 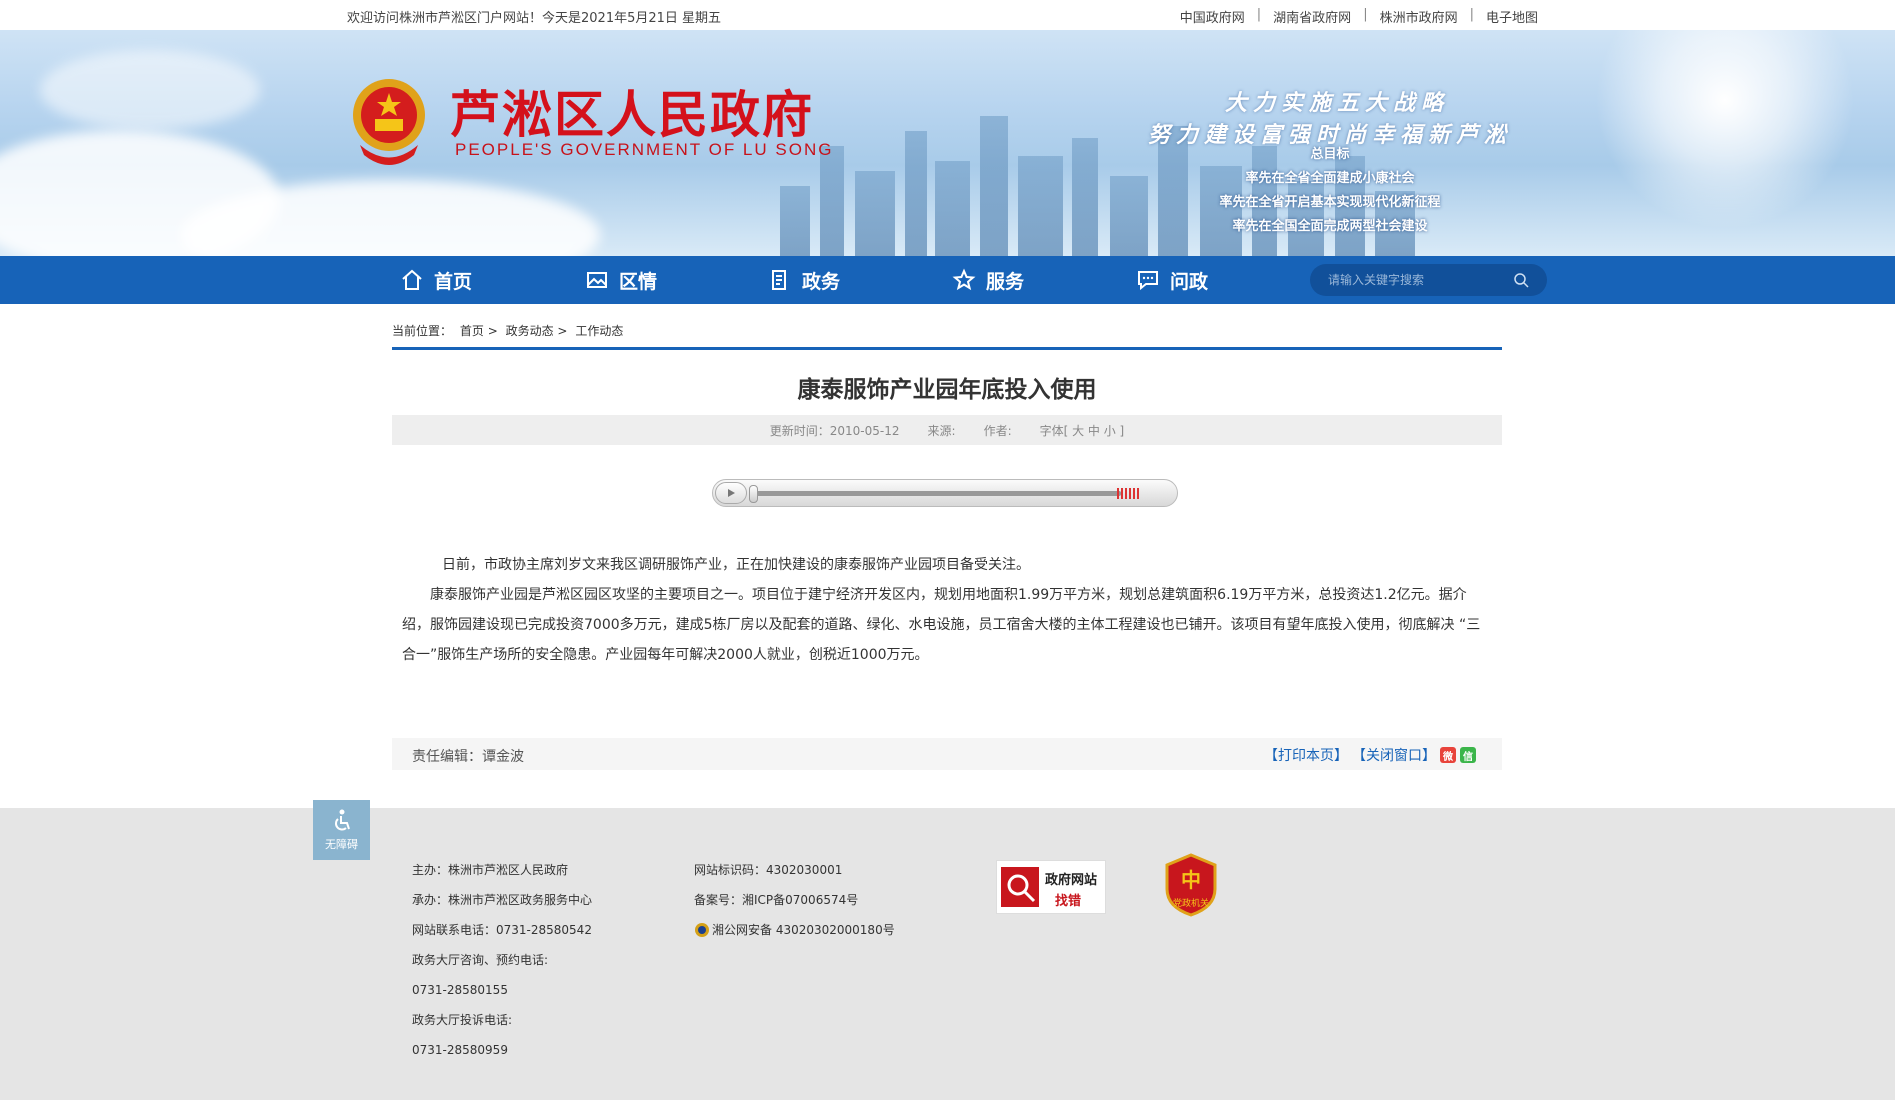 What do you see at coordinates (1148, 281) in the screenshot?
I see `chat-icon` at bounding box center [1148, 281].